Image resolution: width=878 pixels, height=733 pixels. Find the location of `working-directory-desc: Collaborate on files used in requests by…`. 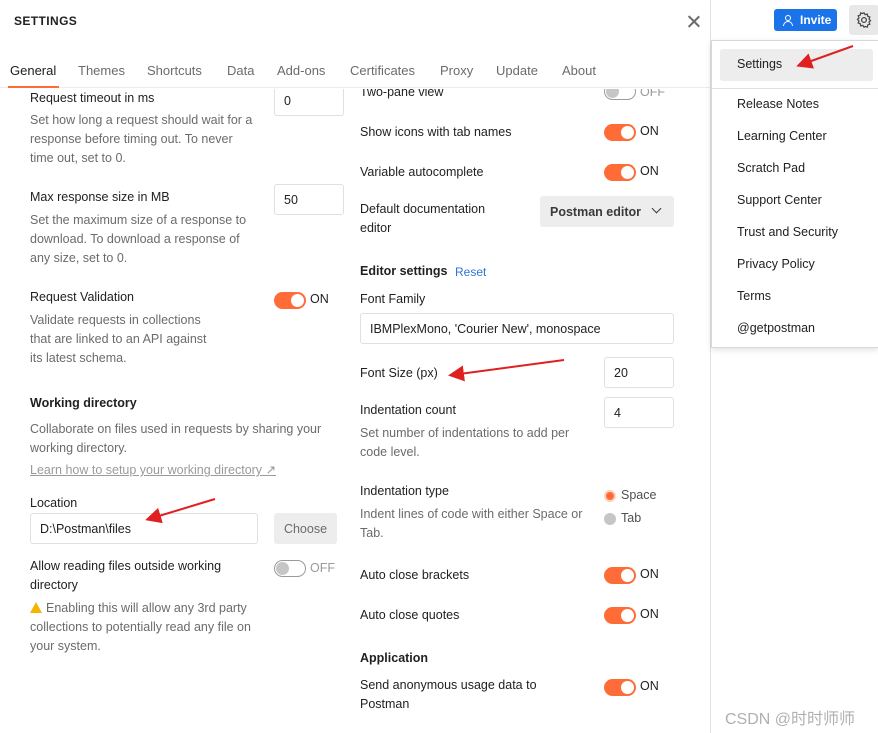

working-directory-desc: Collaborate on files used in requests by… is located at coordinates (176, 438).